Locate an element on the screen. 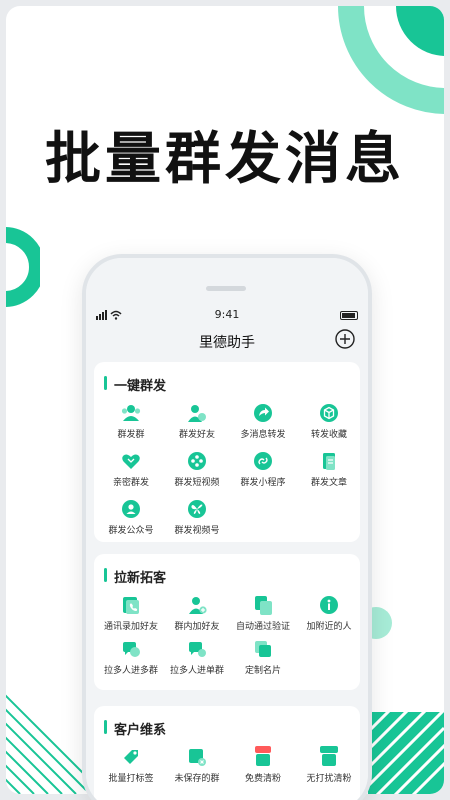 Image resolution: width=450 pixels, height=800 pixels. nav-bar: 里德助手 is located at coordinates (227, 341).